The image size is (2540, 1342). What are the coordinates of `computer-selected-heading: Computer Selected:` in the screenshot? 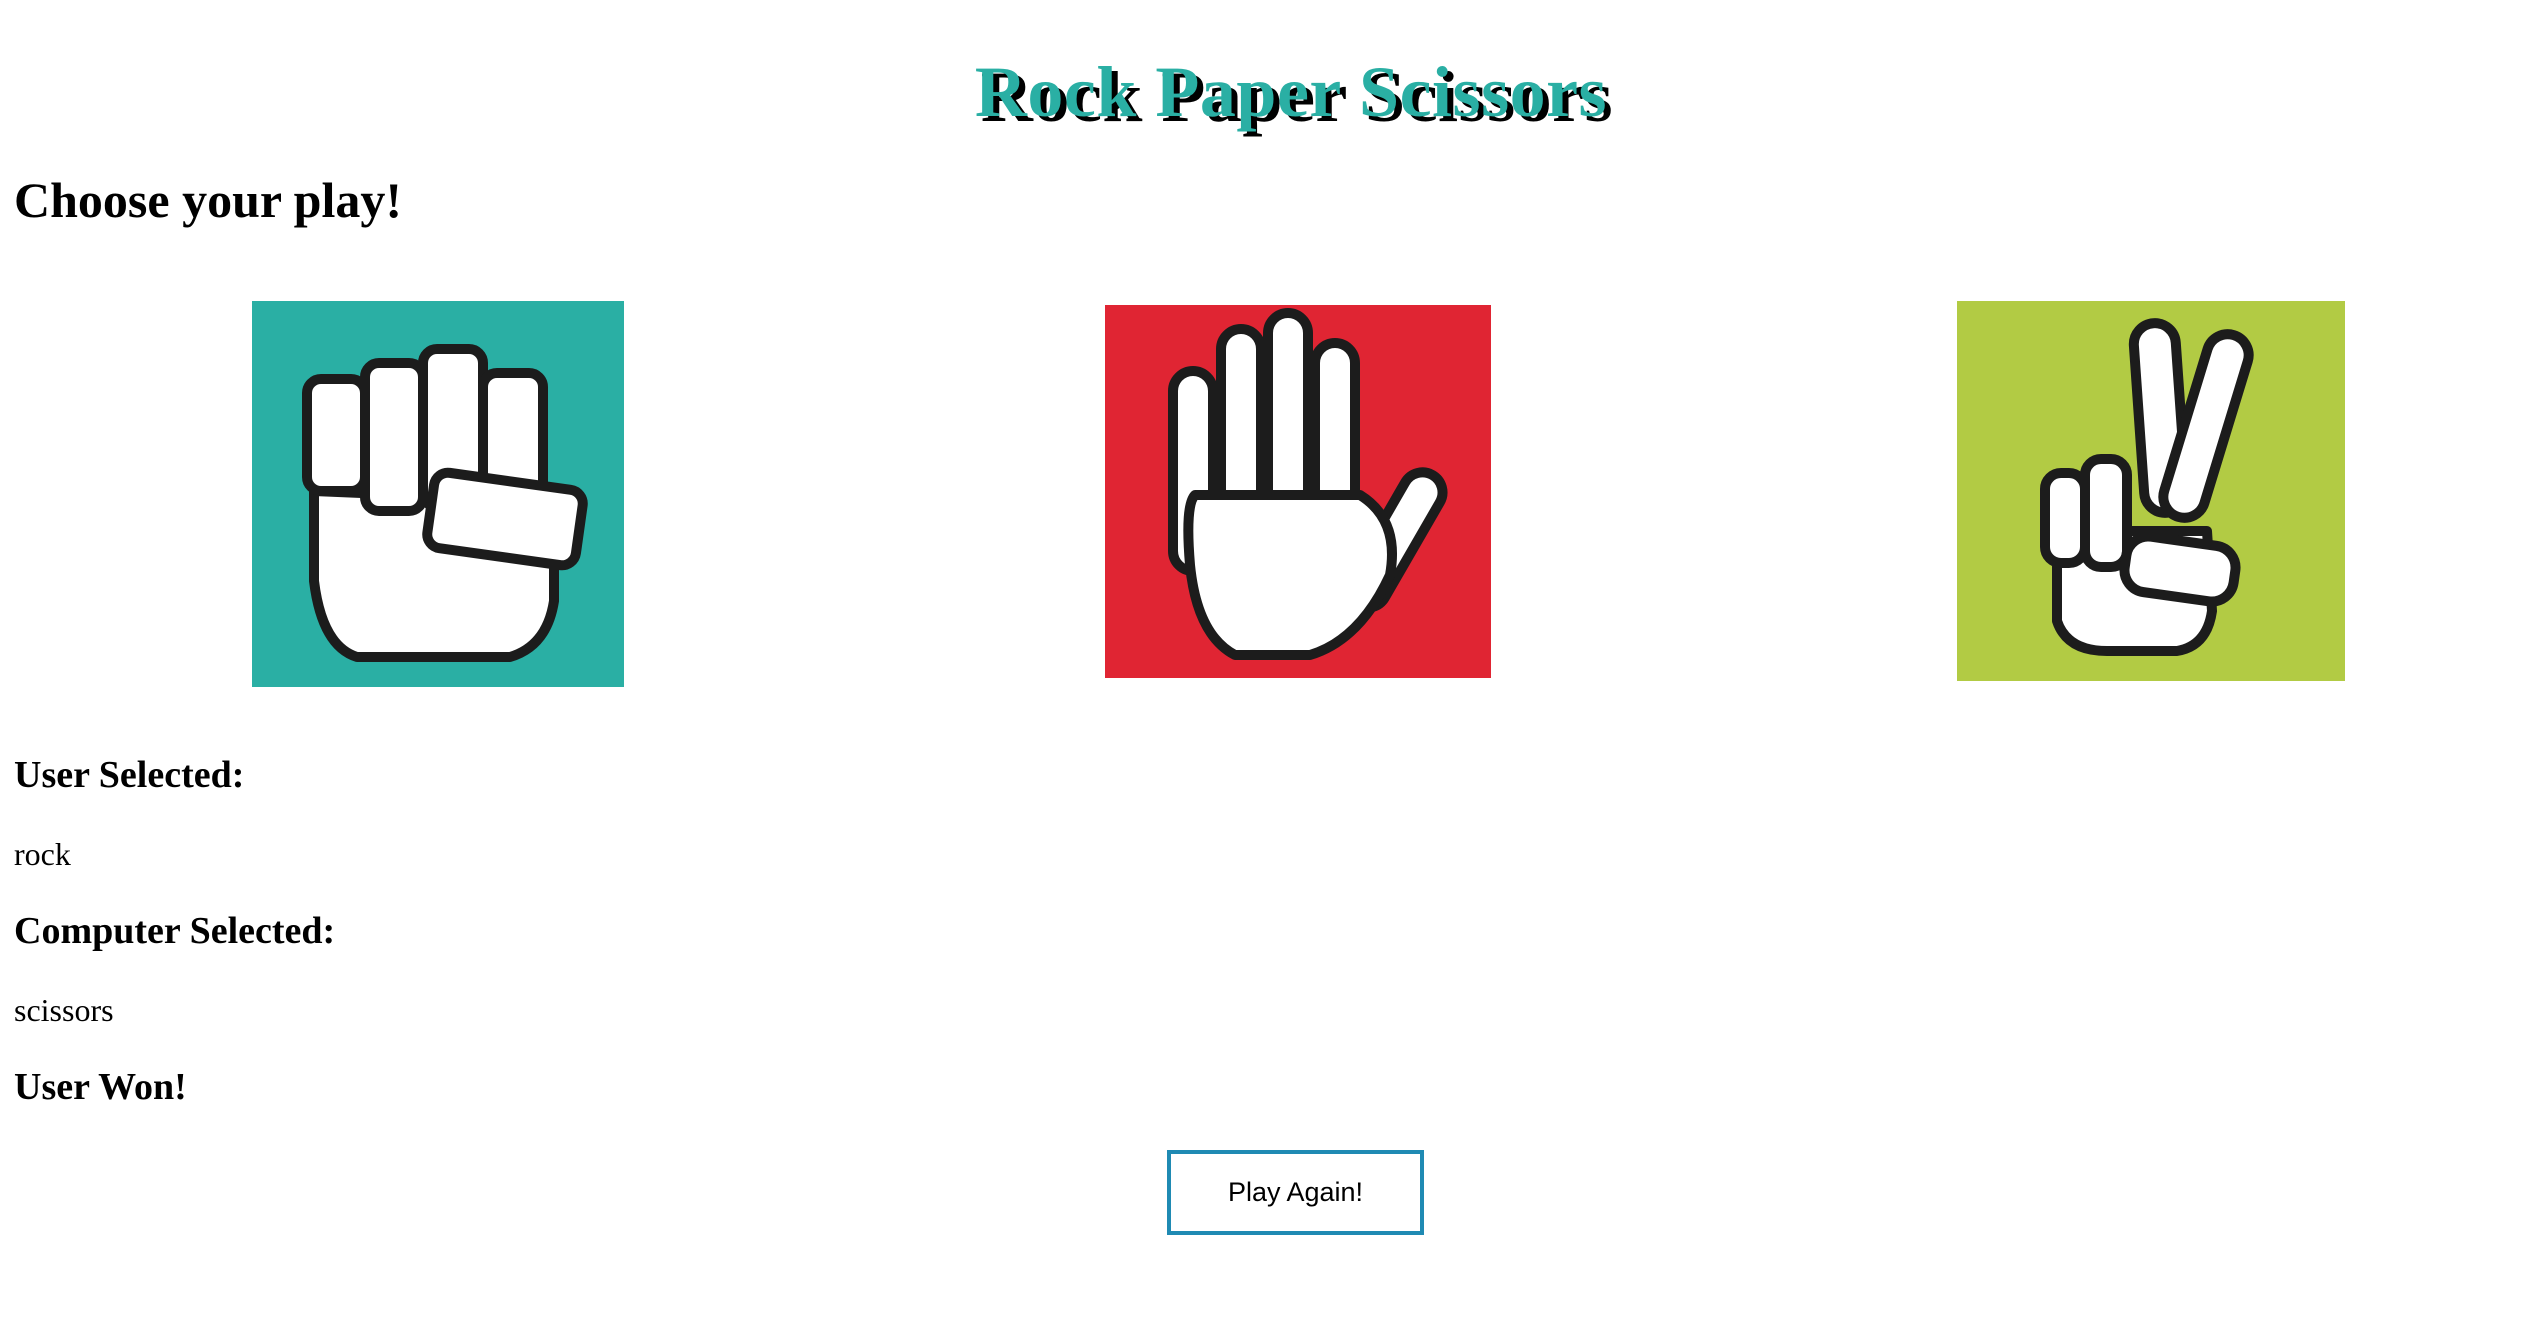 It's located at (175, 931).